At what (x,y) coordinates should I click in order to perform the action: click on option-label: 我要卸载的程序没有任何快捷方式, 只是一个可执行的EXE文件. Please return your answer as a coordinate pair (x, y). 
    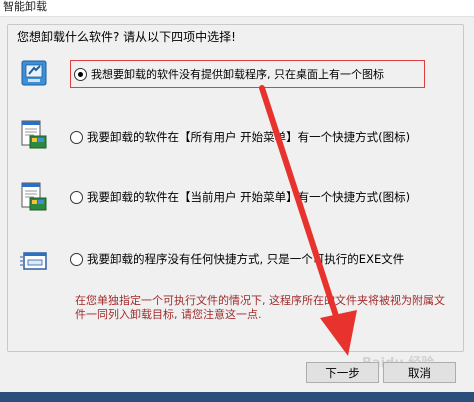
    Looking at the image, I should click on (246, 259).